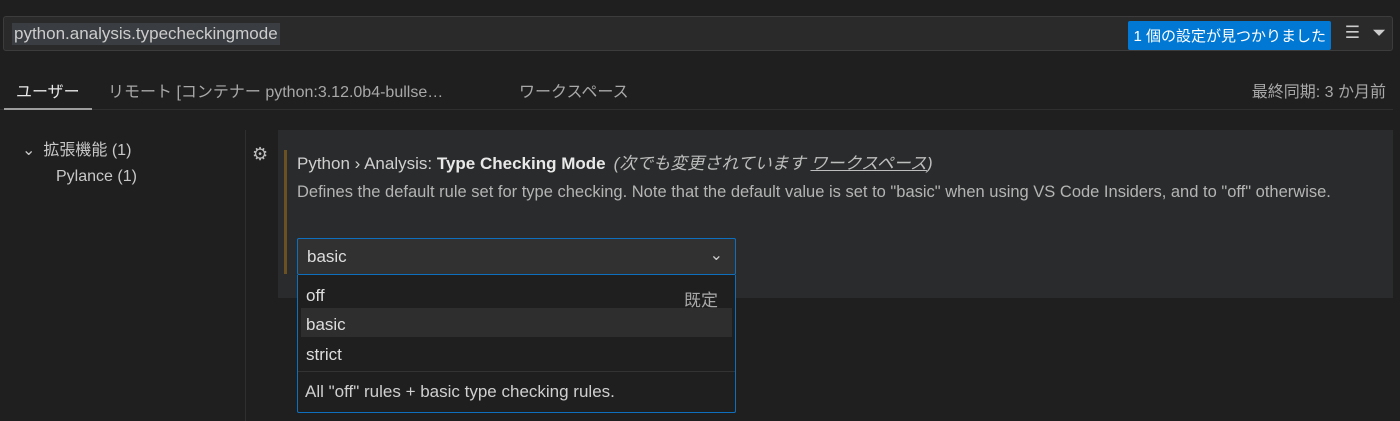  I want to click on search-input: python.analysis.typecheckingmode, so click(146, 34).